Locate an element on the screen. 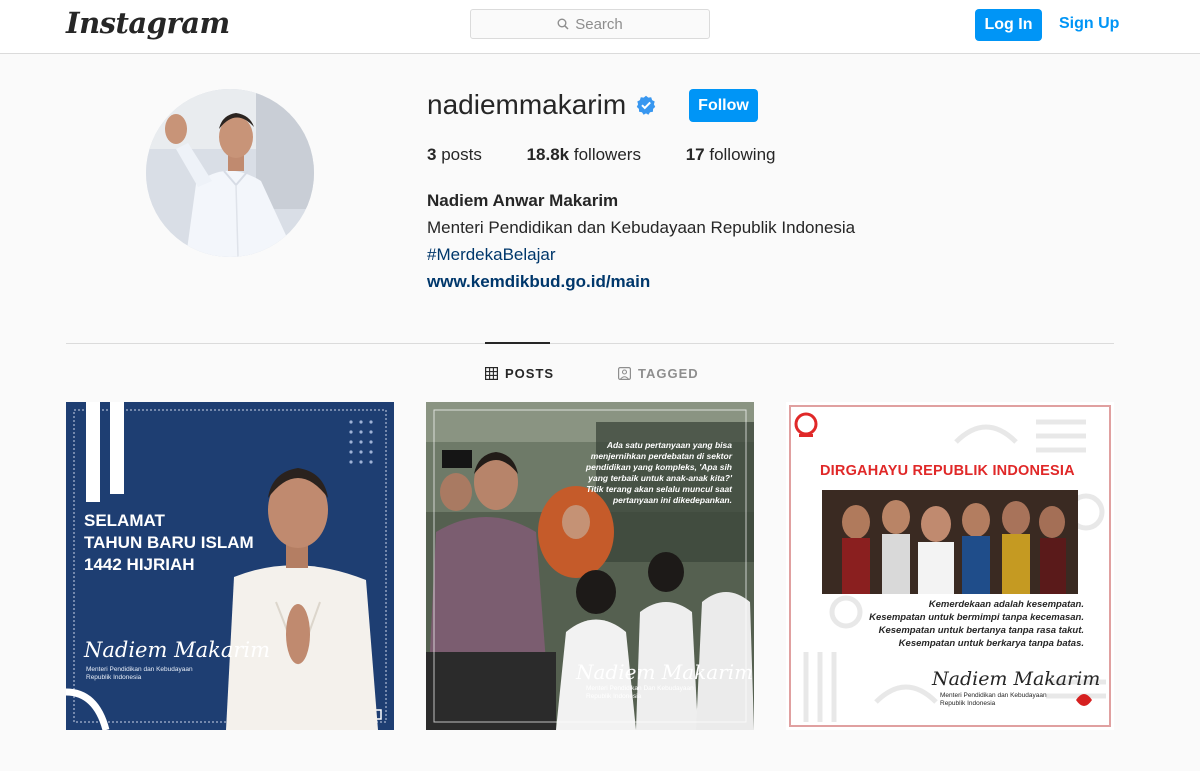 The image size is (1200, 771). top-navigation-bar: Instagram Search Log In Sign Up is located at coordinates (600, 27).